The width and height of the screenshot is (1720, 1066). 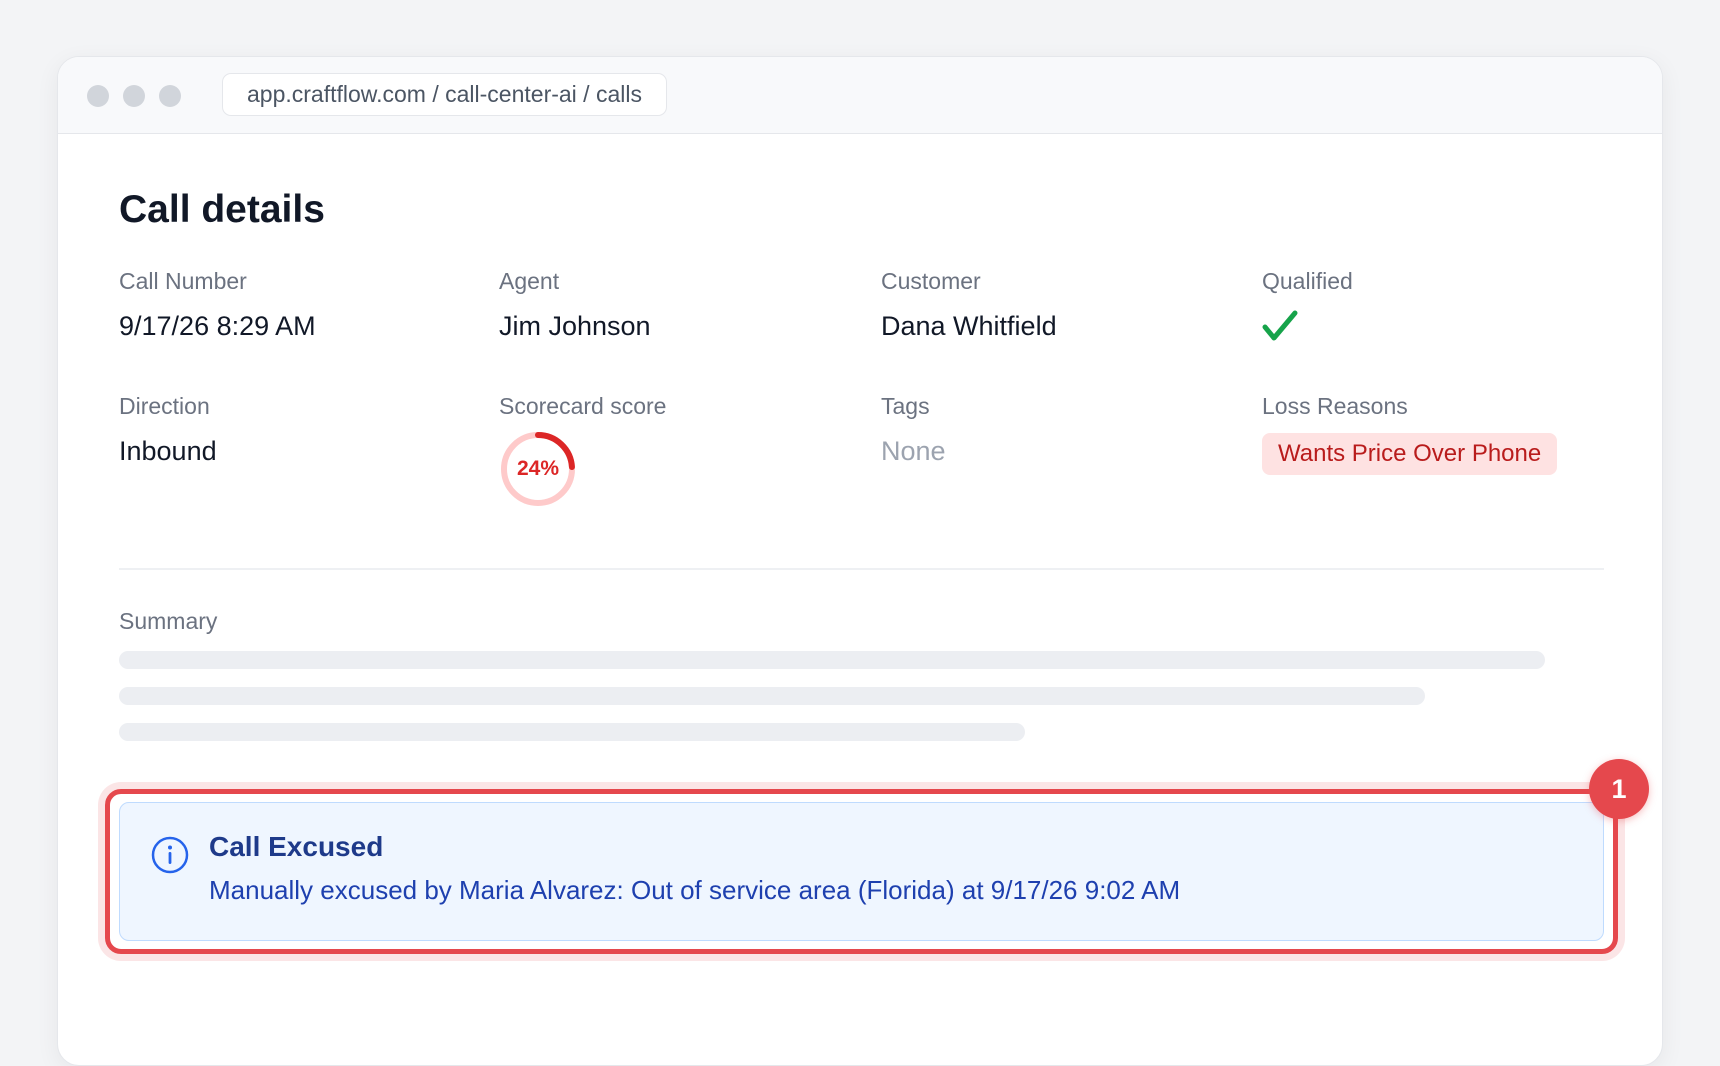 I want to click on qualified-label: Qualified, so click(x=1307, y=281).